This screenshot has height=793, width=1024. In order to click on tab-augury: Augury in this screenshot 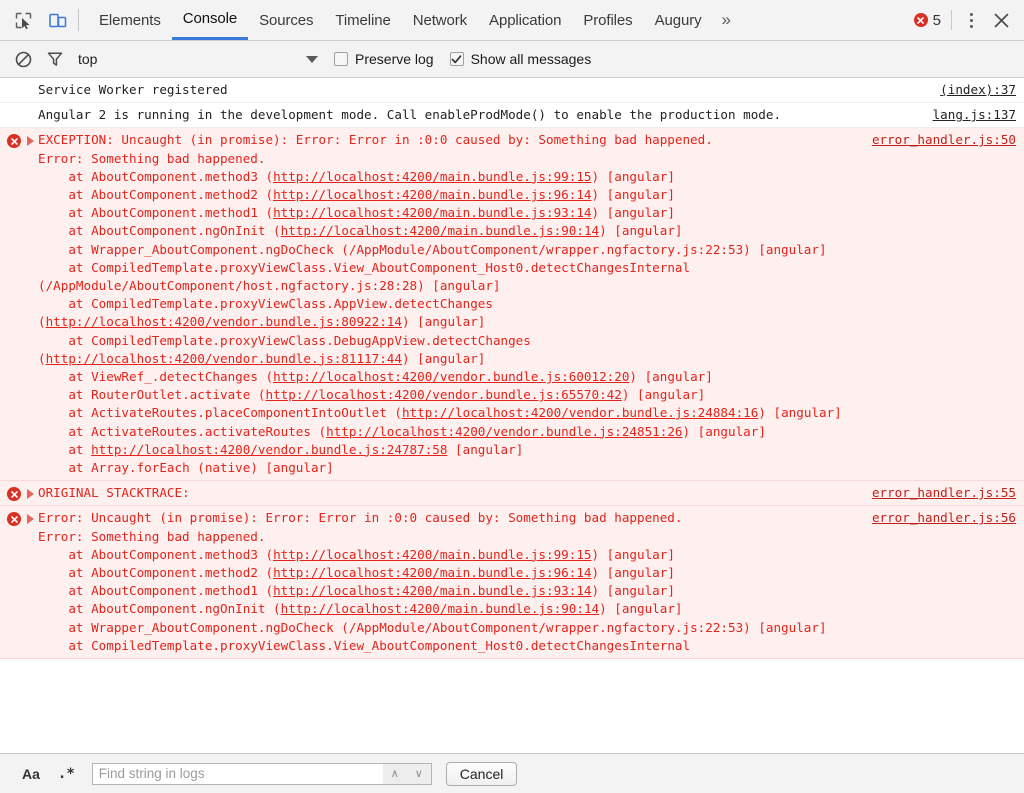, I will do `click(678, 20)`.